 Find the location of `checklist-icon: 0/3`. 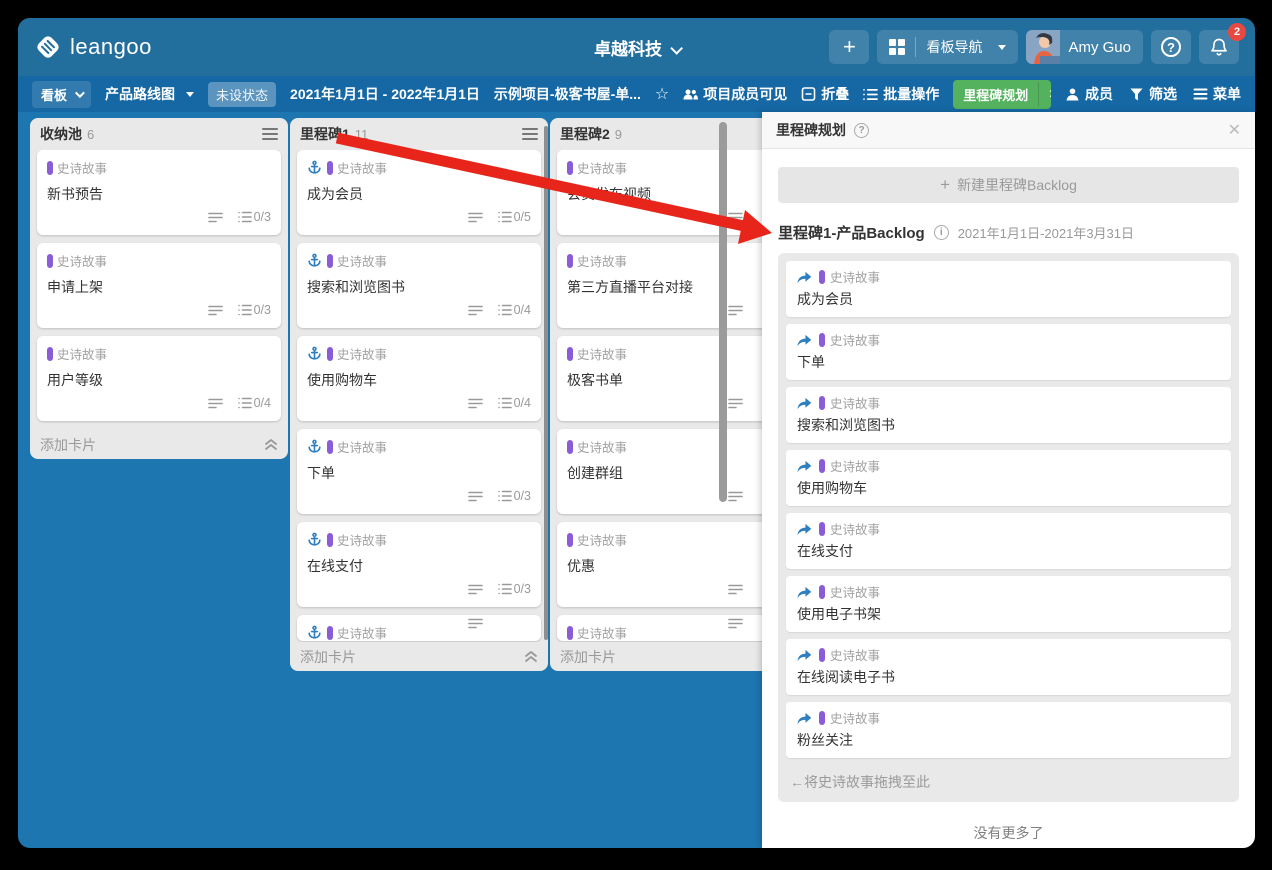

checklist-icon: 0/3 is located at coordinates (254, 310).